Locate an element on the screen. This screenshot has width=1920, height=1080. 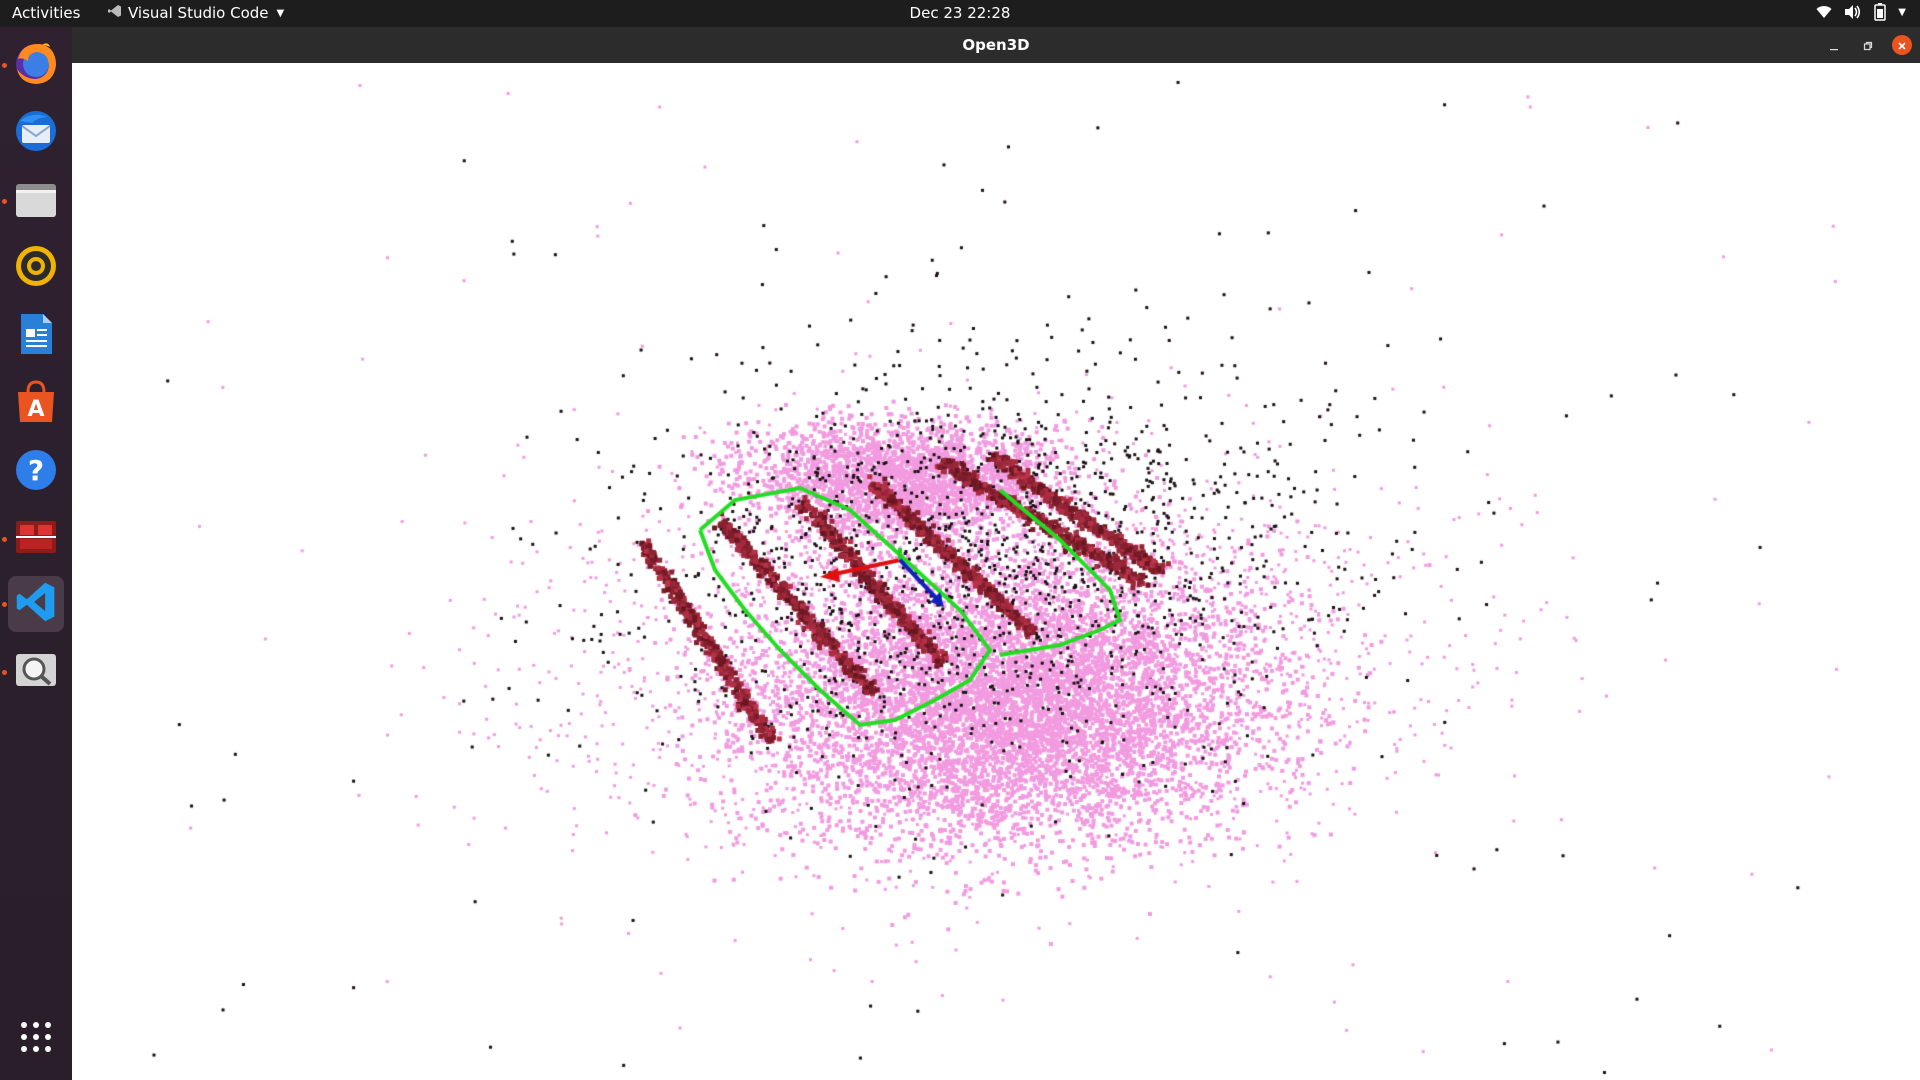
thunderbird-icon is located at coordinates (36, 133).